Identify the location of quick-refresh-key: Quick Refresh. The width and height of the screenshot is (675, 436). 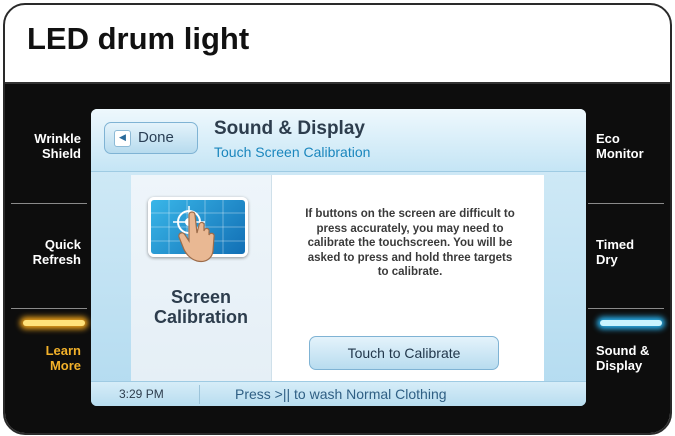
(48, 256).